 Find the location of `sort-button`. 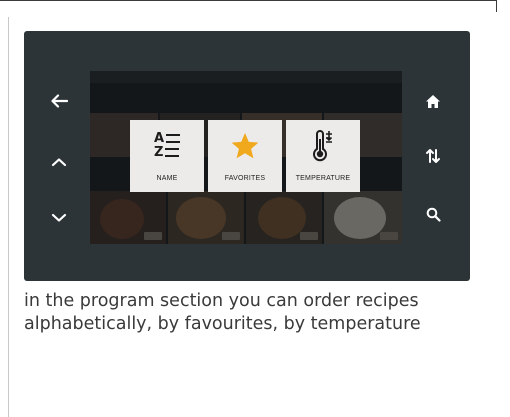

sort-button is located at coordinates (433, 156).